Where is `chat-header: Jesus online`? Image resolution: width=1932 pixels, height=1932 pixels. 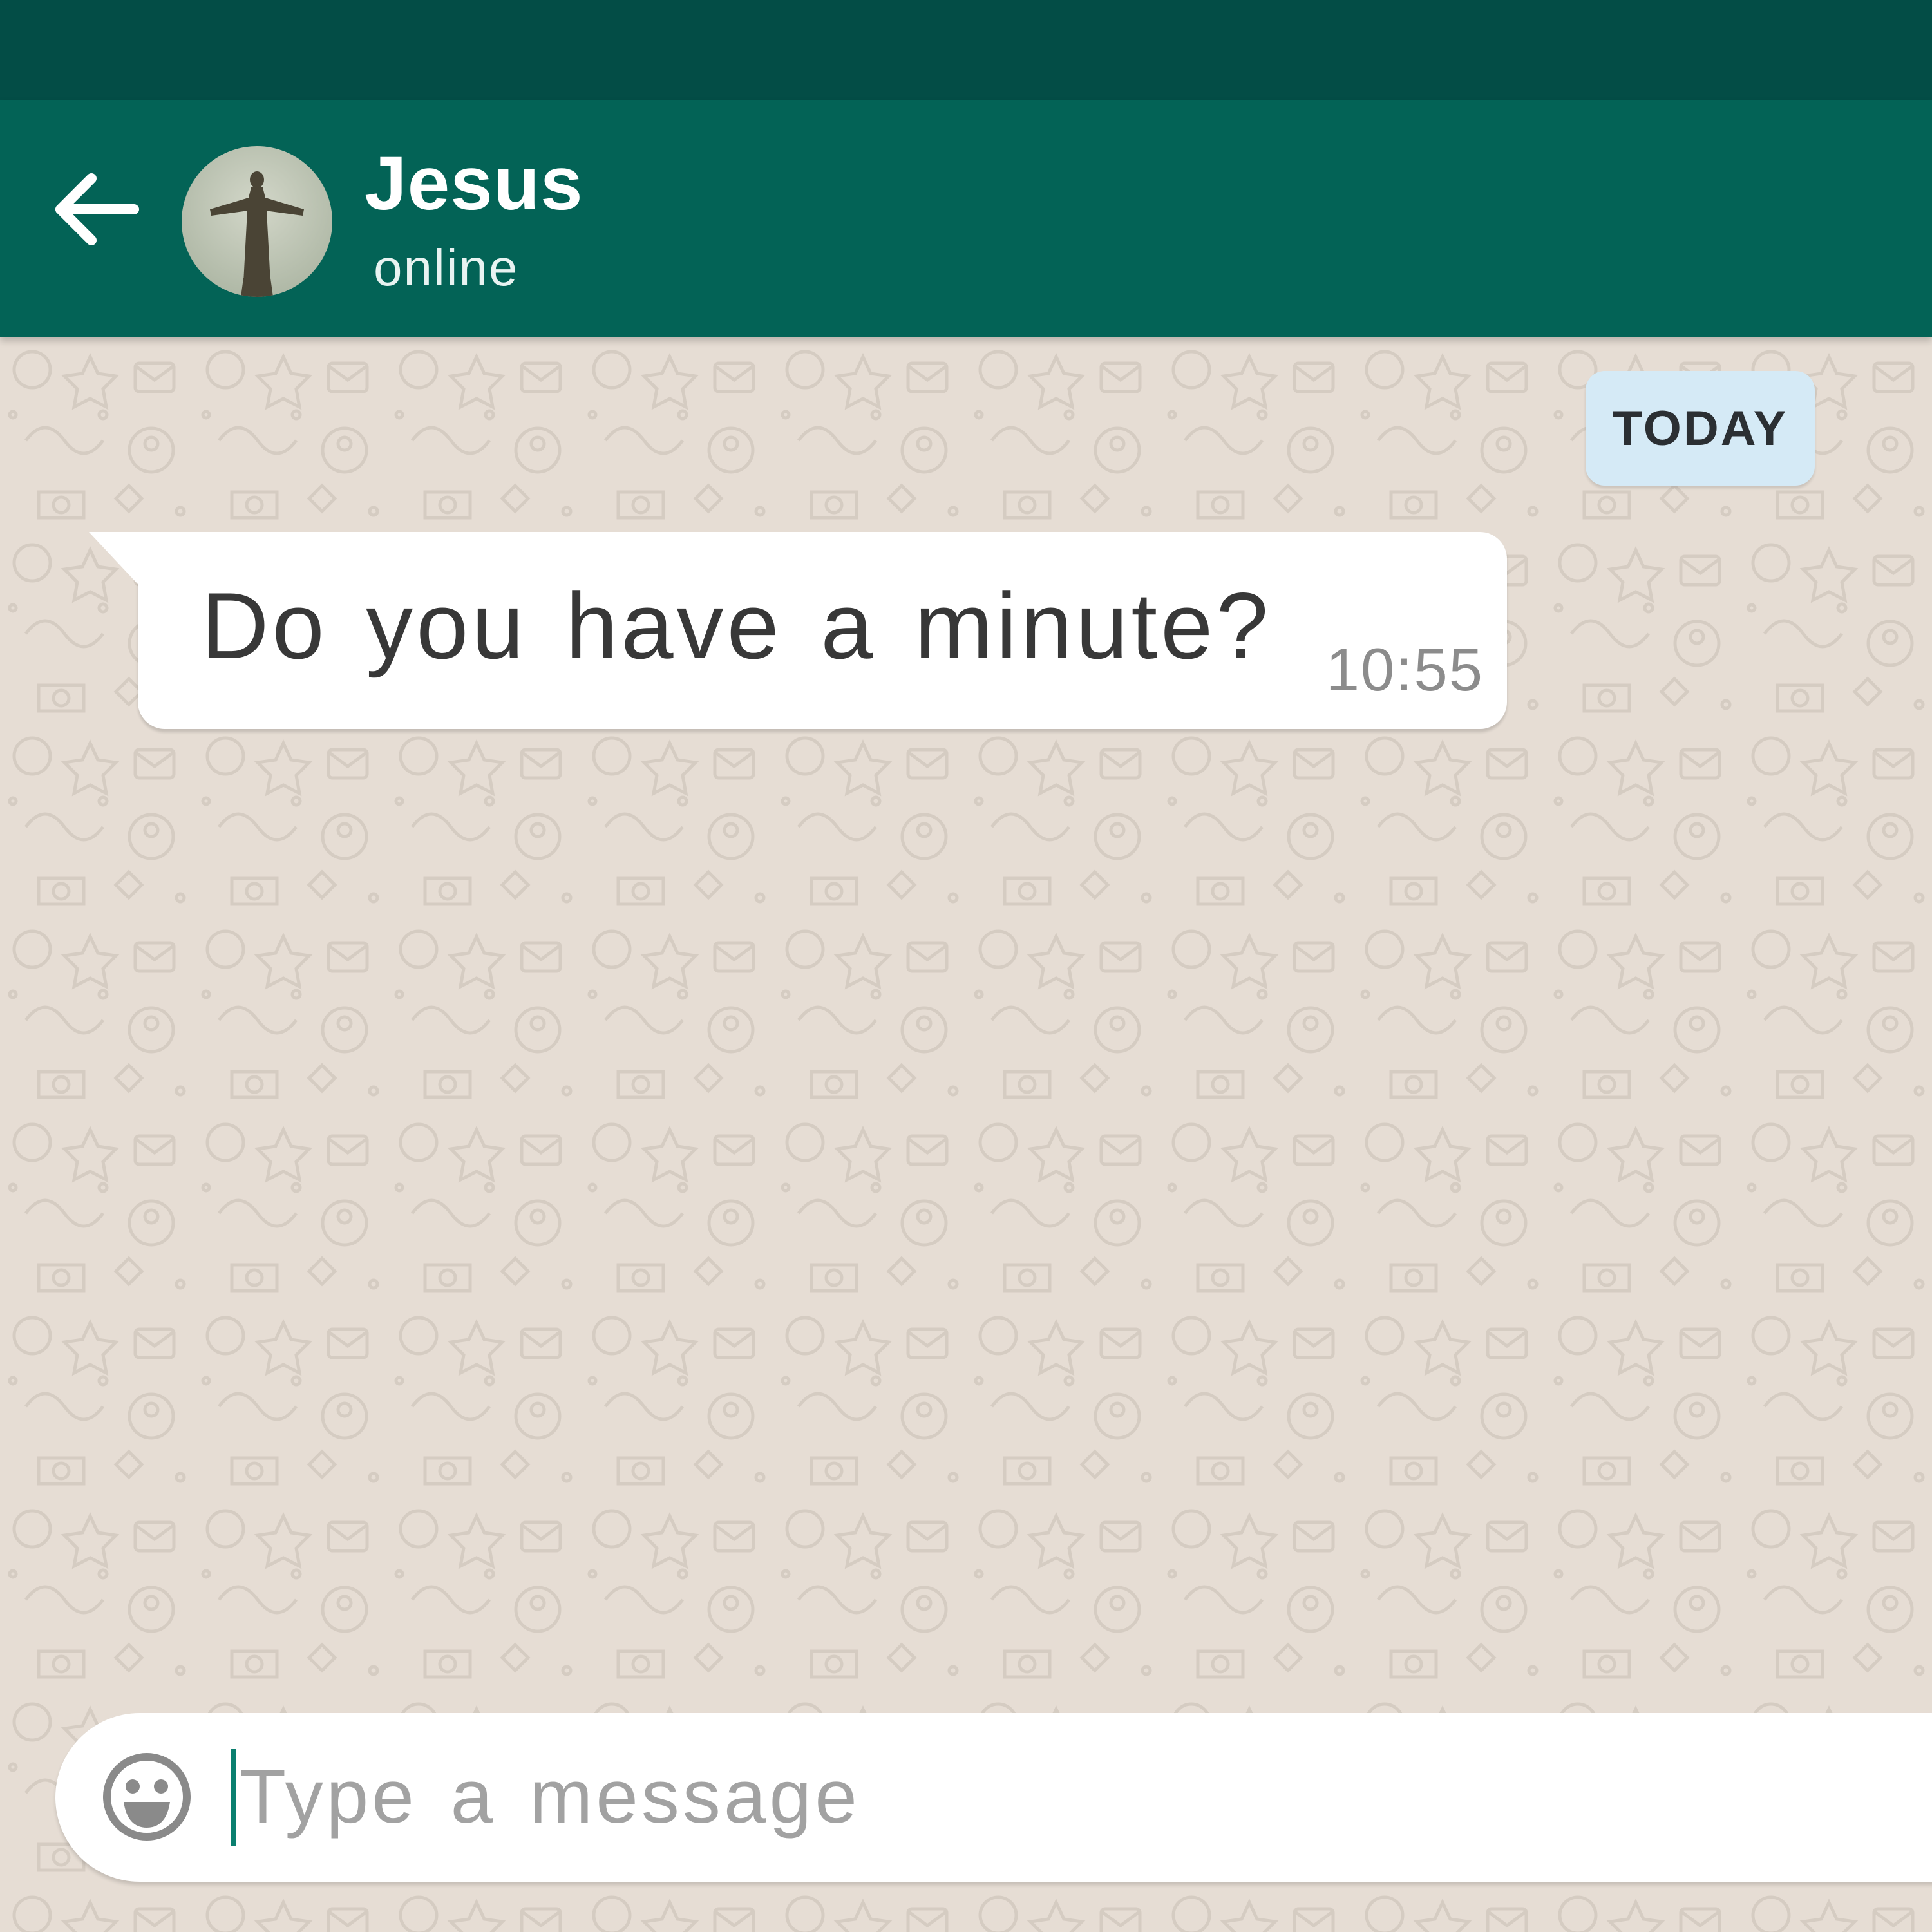
chat-header: Jesus online is located at coordinates (966, 218).